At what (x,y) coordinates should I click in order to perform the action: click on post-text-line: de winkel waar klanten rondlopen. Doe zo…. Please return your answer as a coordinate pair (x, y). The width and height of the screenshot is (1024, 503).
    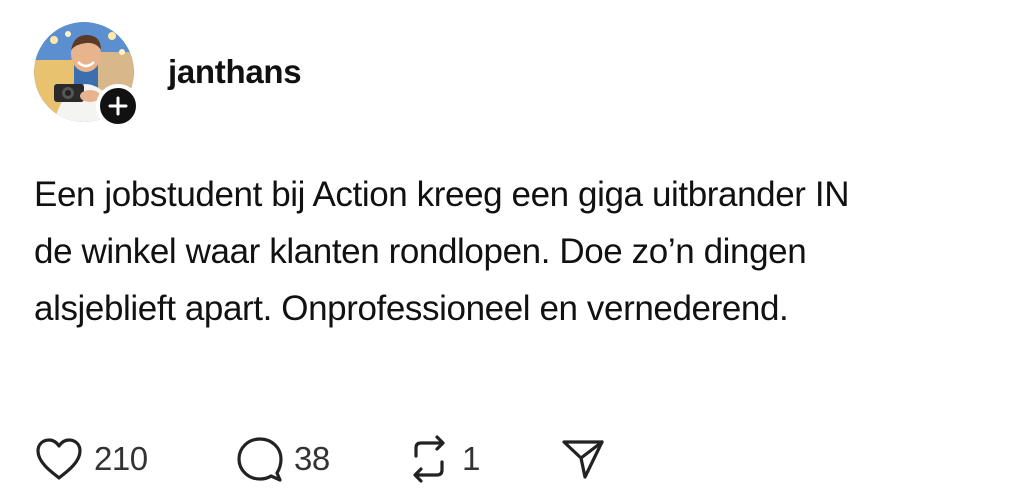
    Looking at the image, I should click on (420, 251).